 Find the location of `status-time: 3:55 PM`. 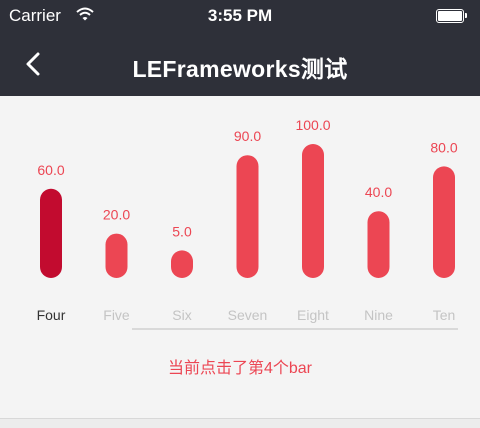

status-time: 3:55 PM is located at coordinates (240, 15).